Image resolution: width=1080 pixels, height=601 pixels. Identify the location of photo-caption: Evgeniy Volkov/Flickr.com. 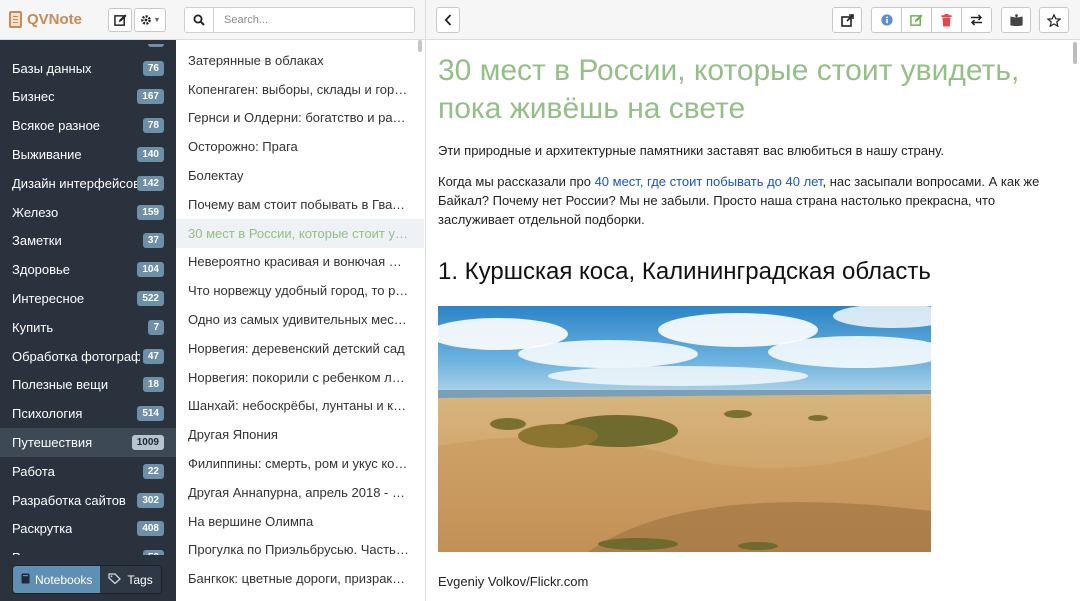
(513, 581).